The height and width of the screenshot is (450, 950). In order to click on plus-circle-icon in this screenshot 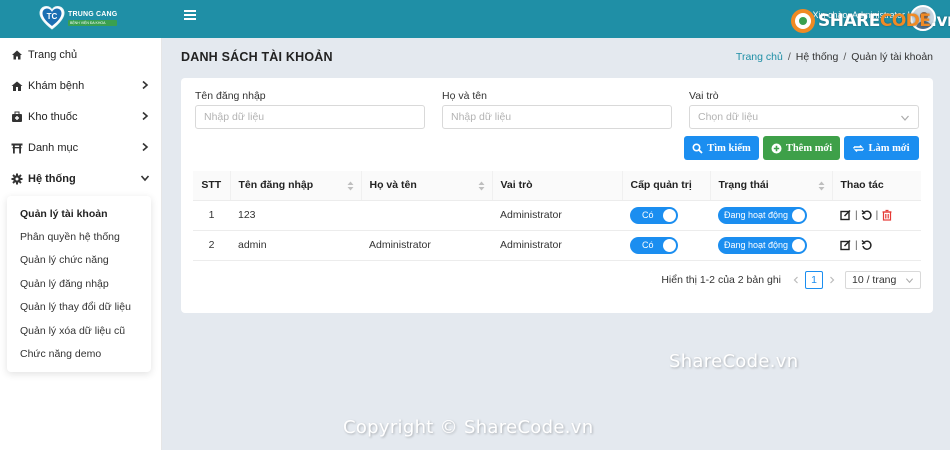, I will do `click(776, 148)`.